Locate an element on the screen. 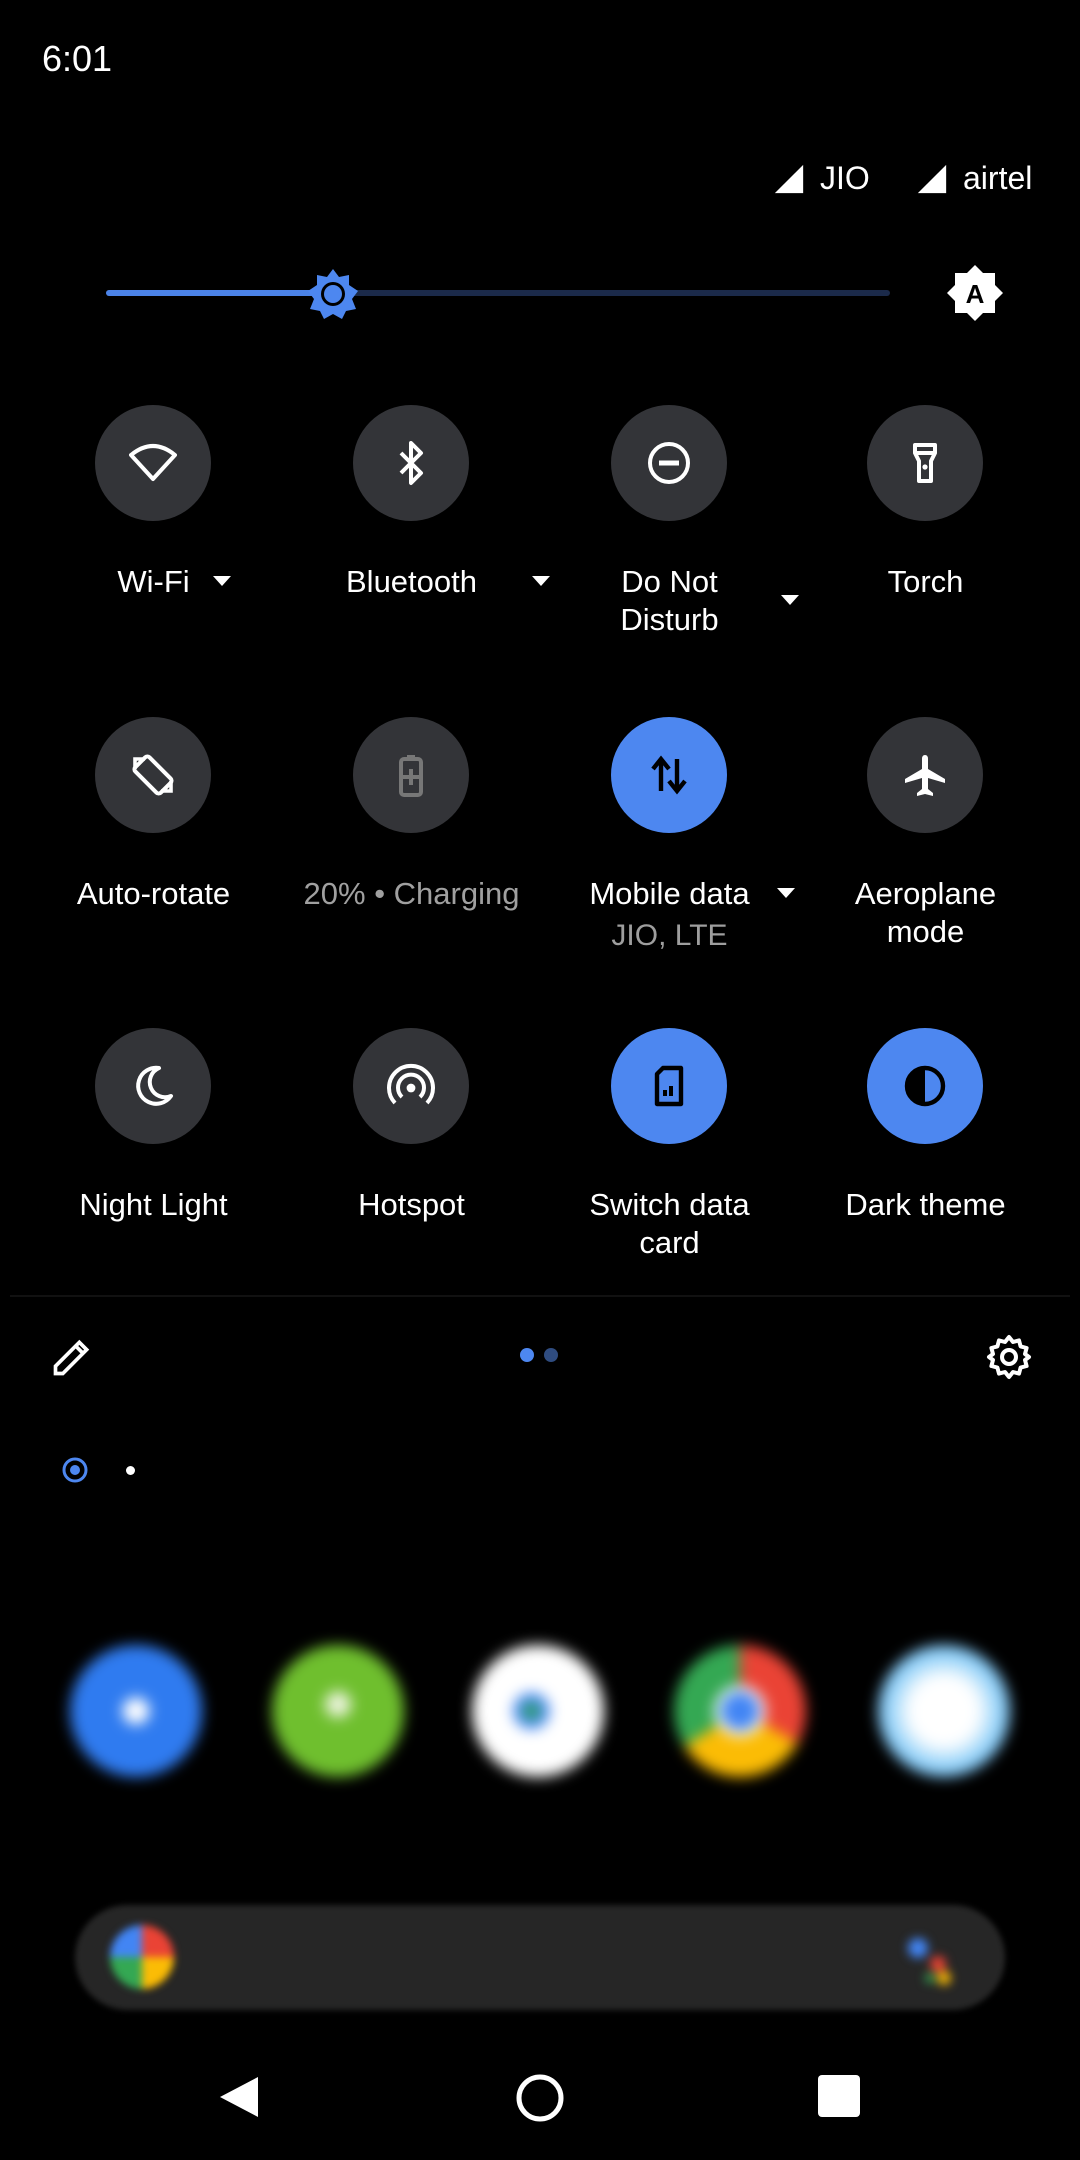 The height and width of the screenshot is (2160, 1080). tile-aeroplane-mode: Aeroplane mode is located at coordinates (925, 867).